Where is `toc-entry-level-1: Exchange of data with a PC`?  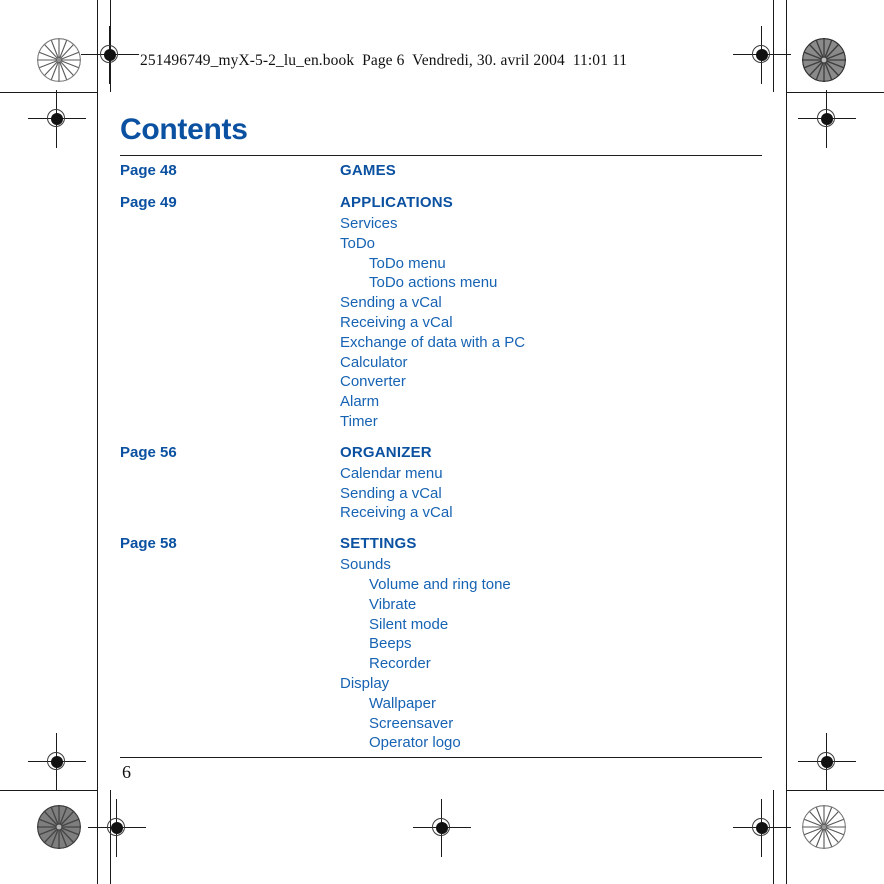
toc-entry-level-1: Exchange of data with a PC is located at coordinates (555, 343).